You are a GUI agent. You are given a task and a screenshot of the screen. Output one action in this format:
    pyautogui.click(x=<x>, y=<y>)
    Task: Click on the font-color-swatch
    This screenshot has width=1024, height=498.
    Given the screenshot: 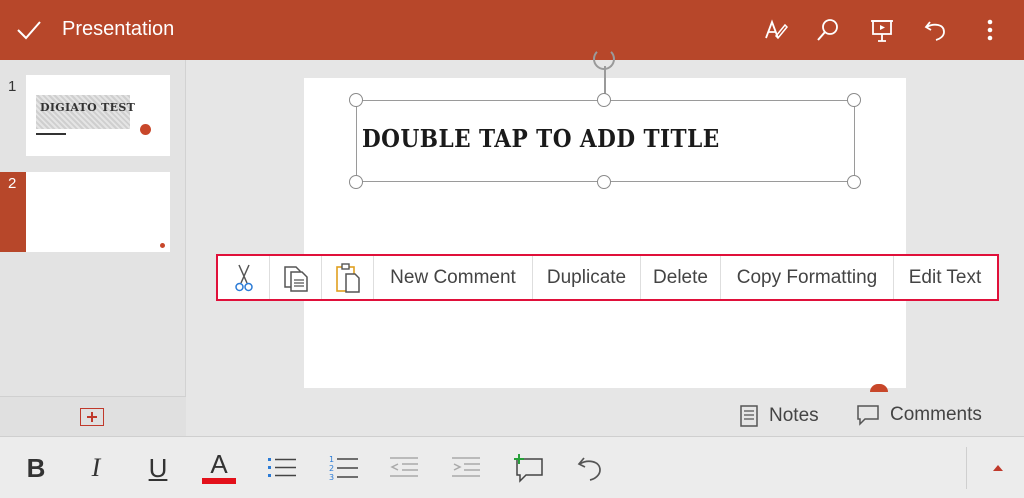 What is the action you would take?
    pyautogui.click(x=219, y=481)
    